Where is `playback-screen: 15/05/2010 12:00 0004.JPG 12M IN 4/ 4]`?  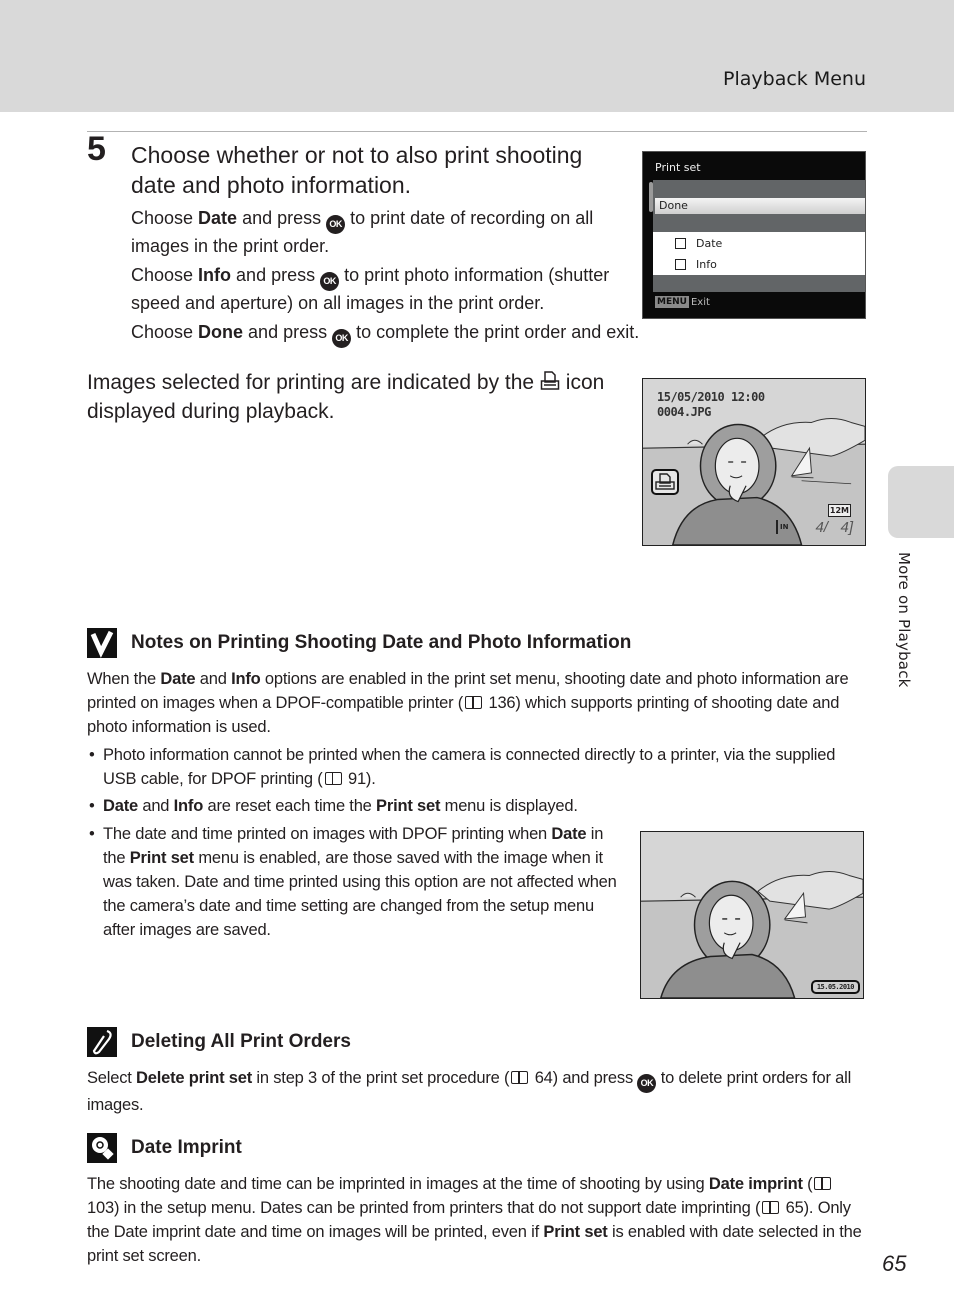 playback-screen: 15/05/2010 12:00 0004.JPG 12M IN 4/ 4] is located at coordinates (754, 462).